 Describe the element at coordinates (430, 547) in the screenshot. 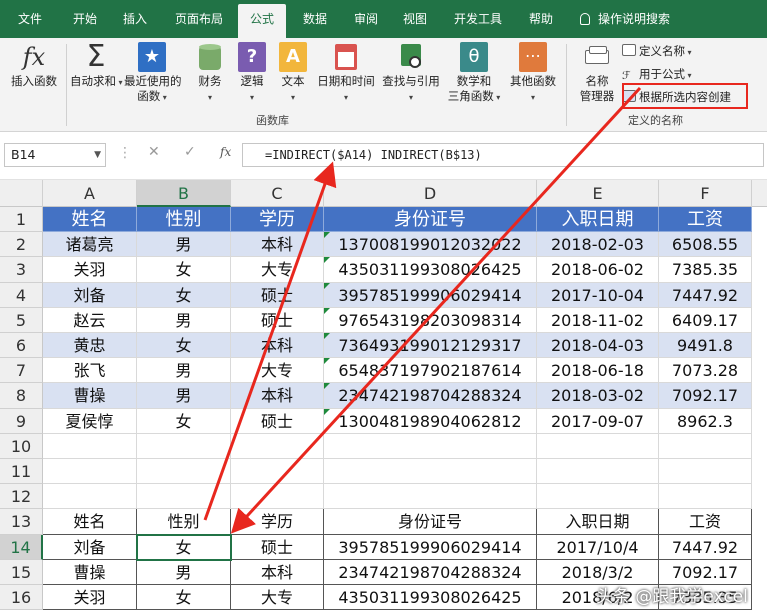

I see `table2-cell: 395785199906029414` at that location.